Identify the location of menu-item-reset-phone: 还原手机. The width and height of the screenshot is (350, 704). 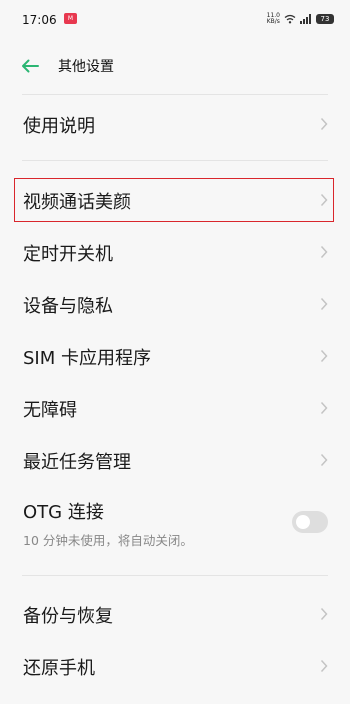
(175, 666).